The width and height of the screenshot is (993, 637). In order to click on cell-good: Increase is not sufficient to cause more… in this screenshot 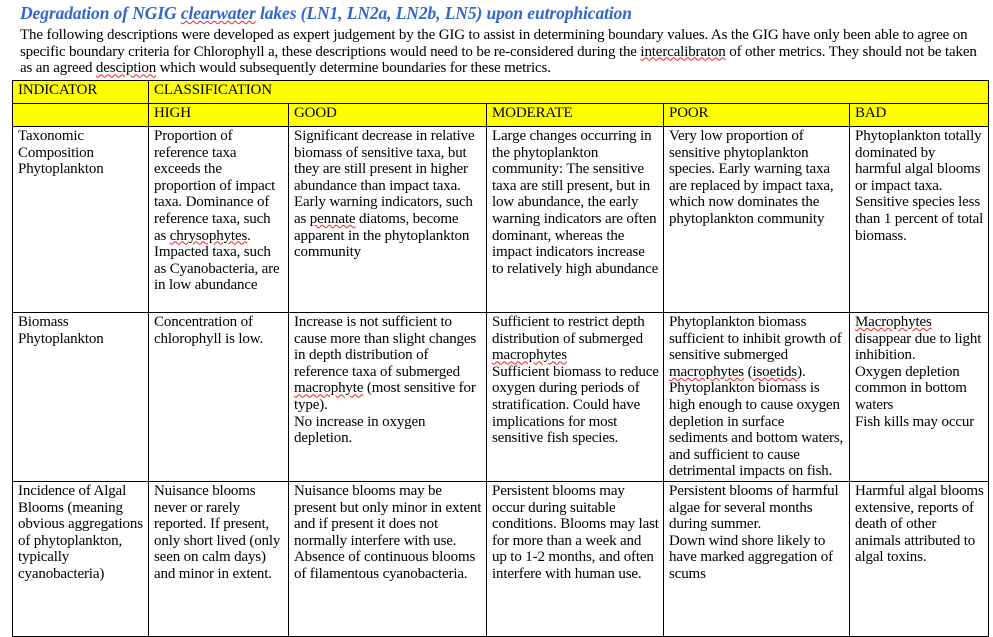, I will do `click(387, 397)`.